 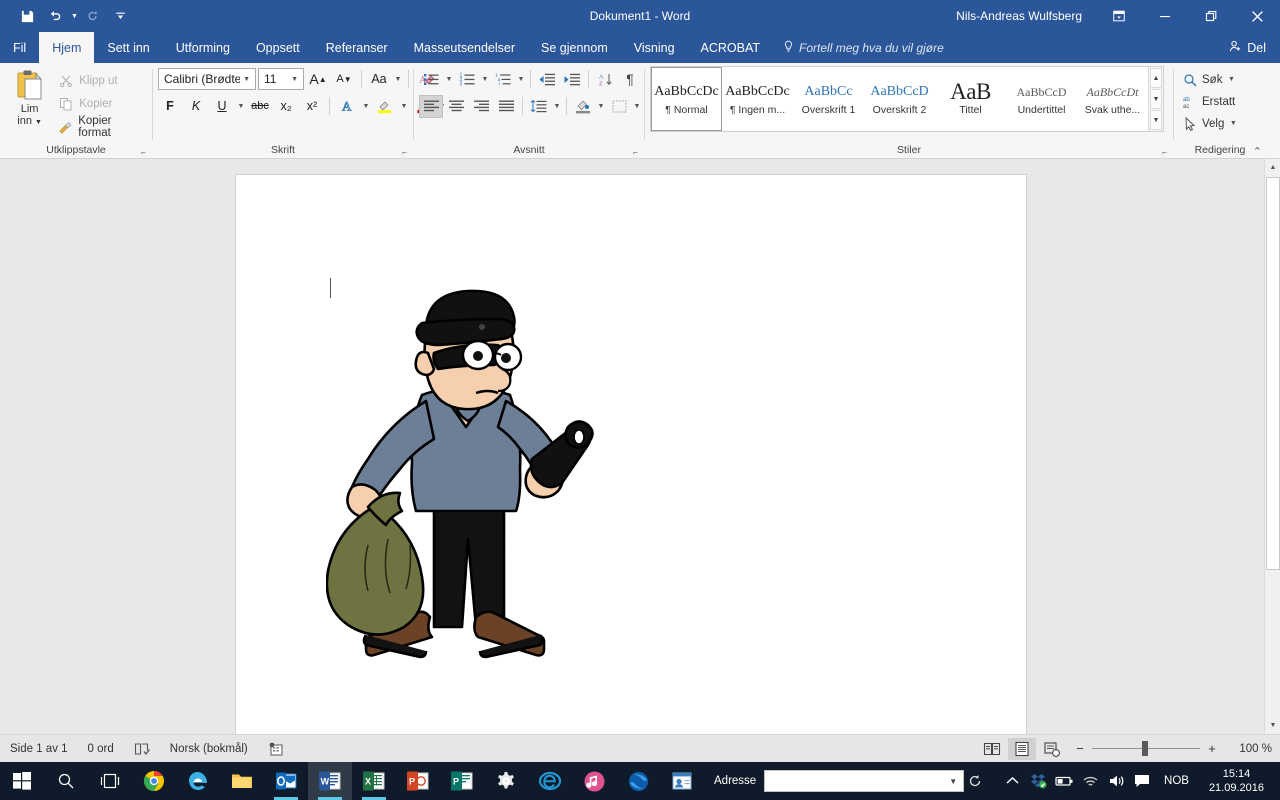 I want to click on excel-icon: X, so click(x=374, y=781).